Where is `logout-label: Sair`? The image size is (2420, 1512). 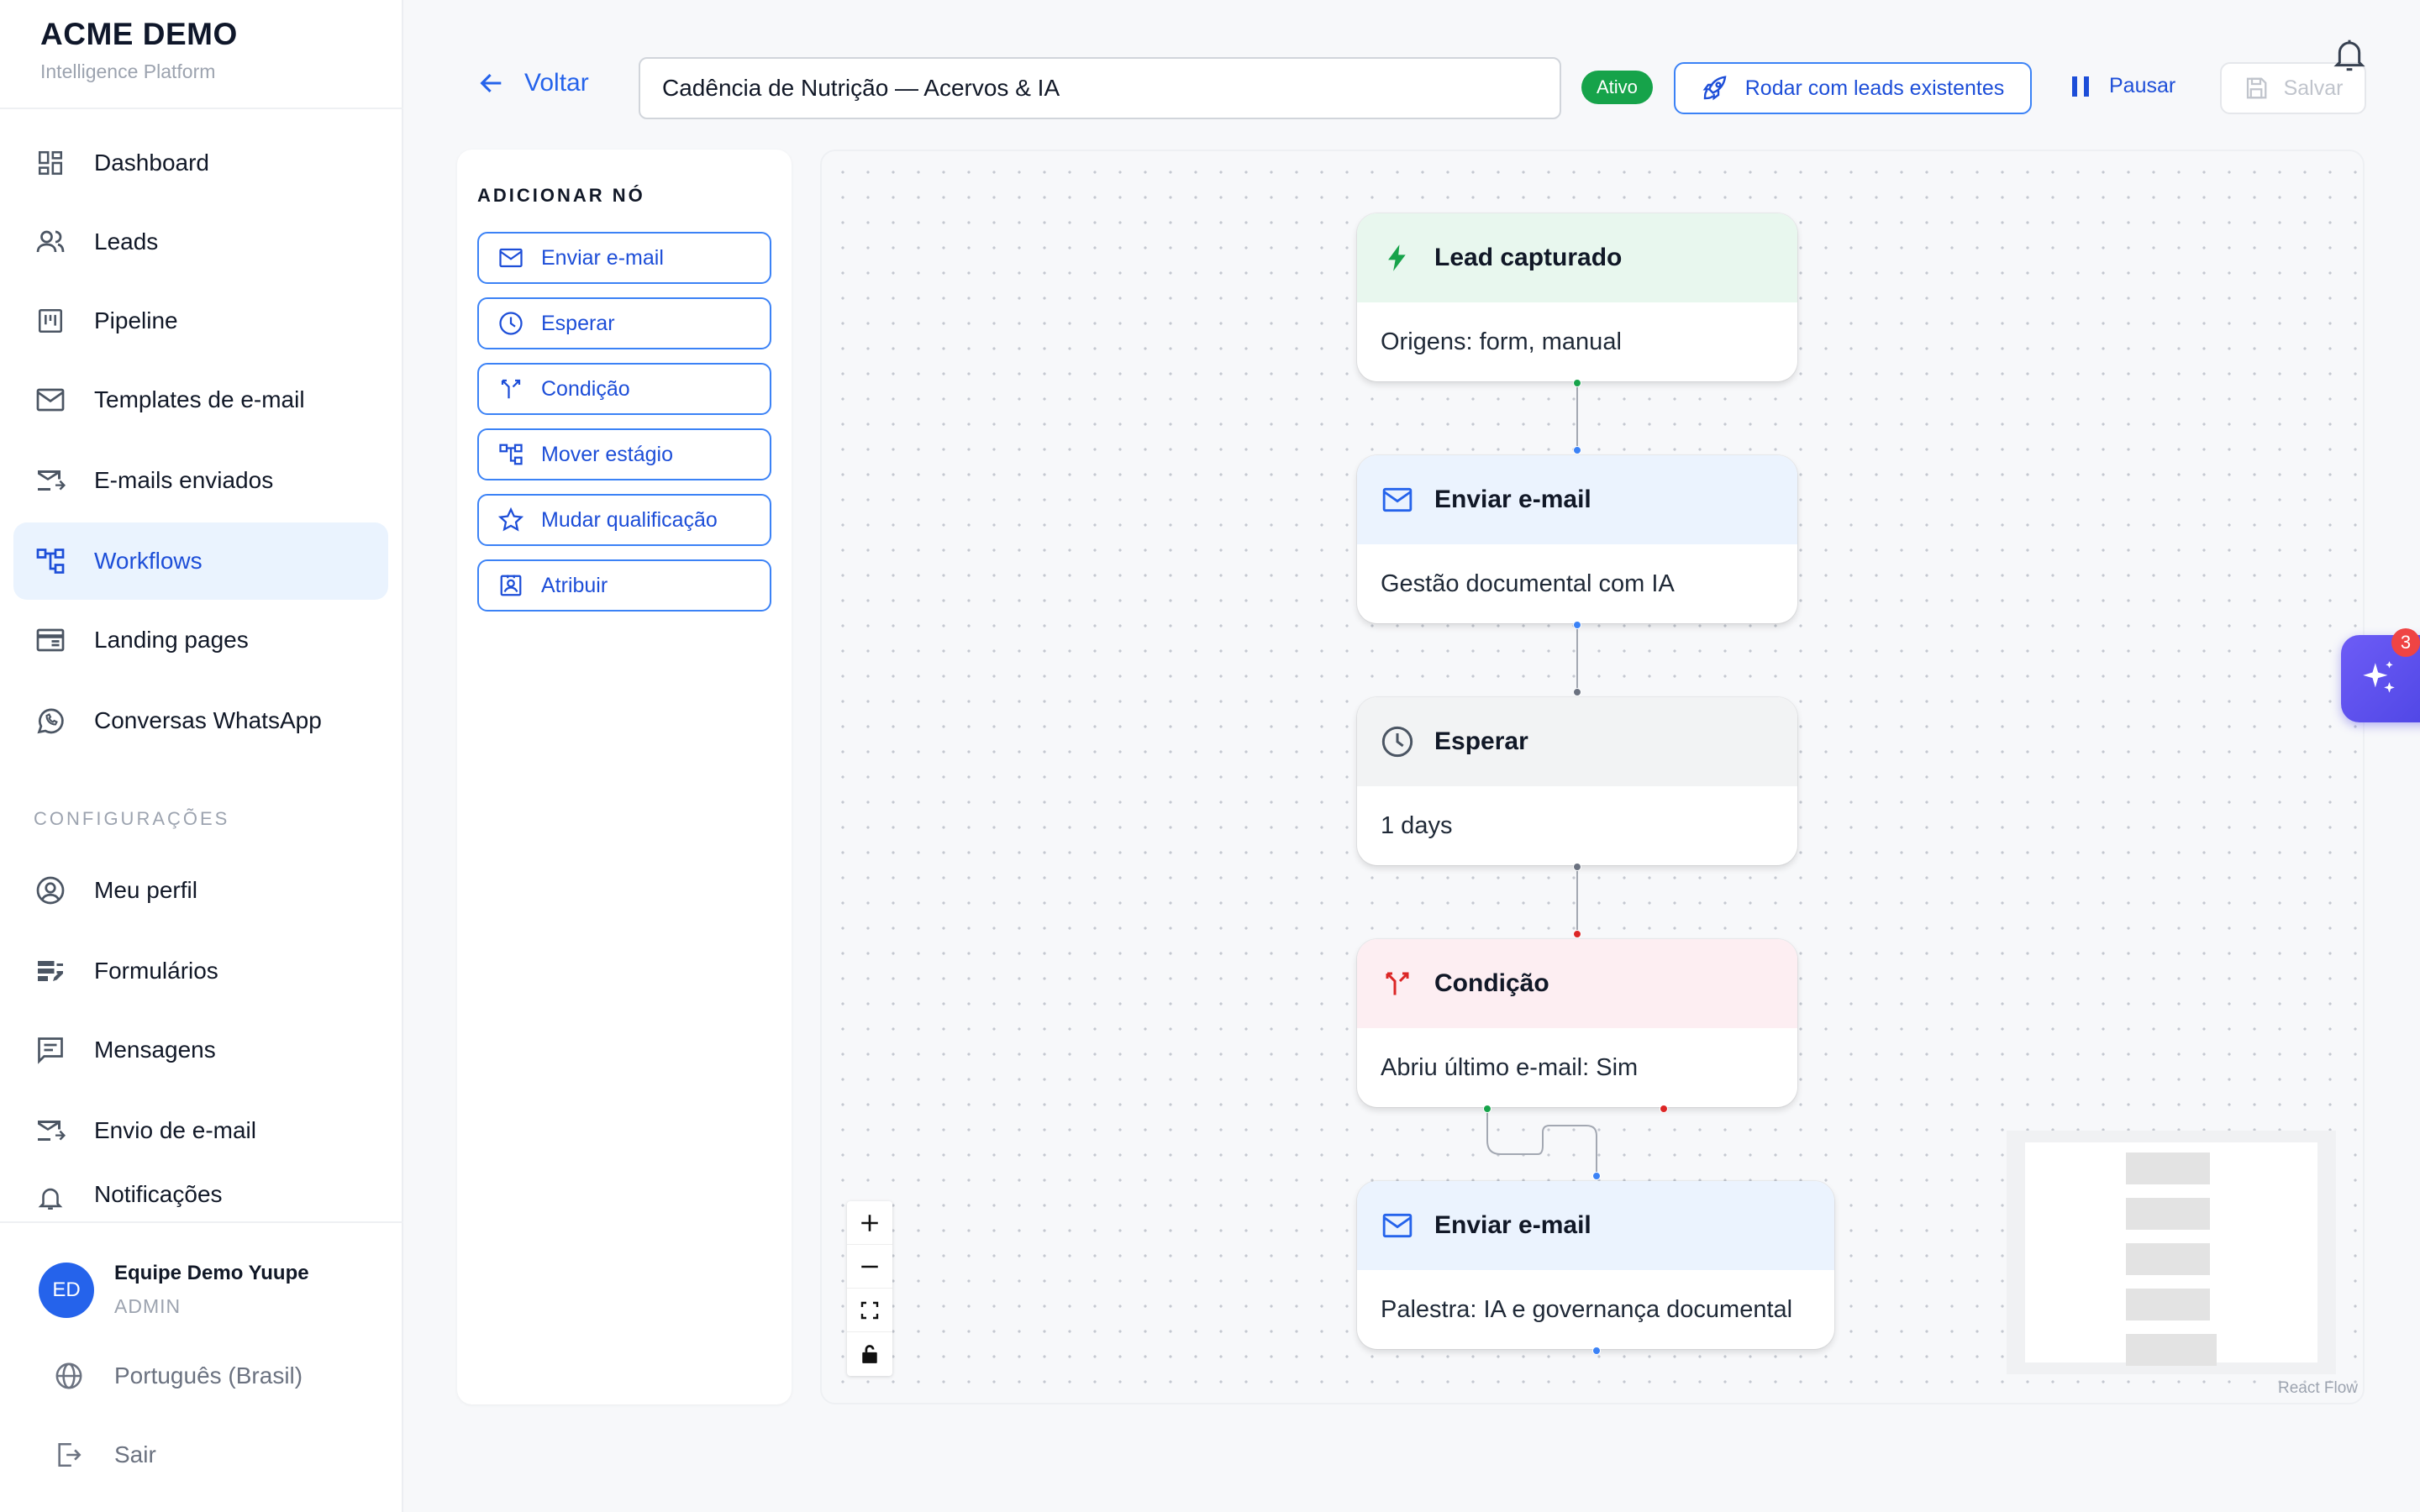
logout-label: Sair is located at coordinates (135, 1454).